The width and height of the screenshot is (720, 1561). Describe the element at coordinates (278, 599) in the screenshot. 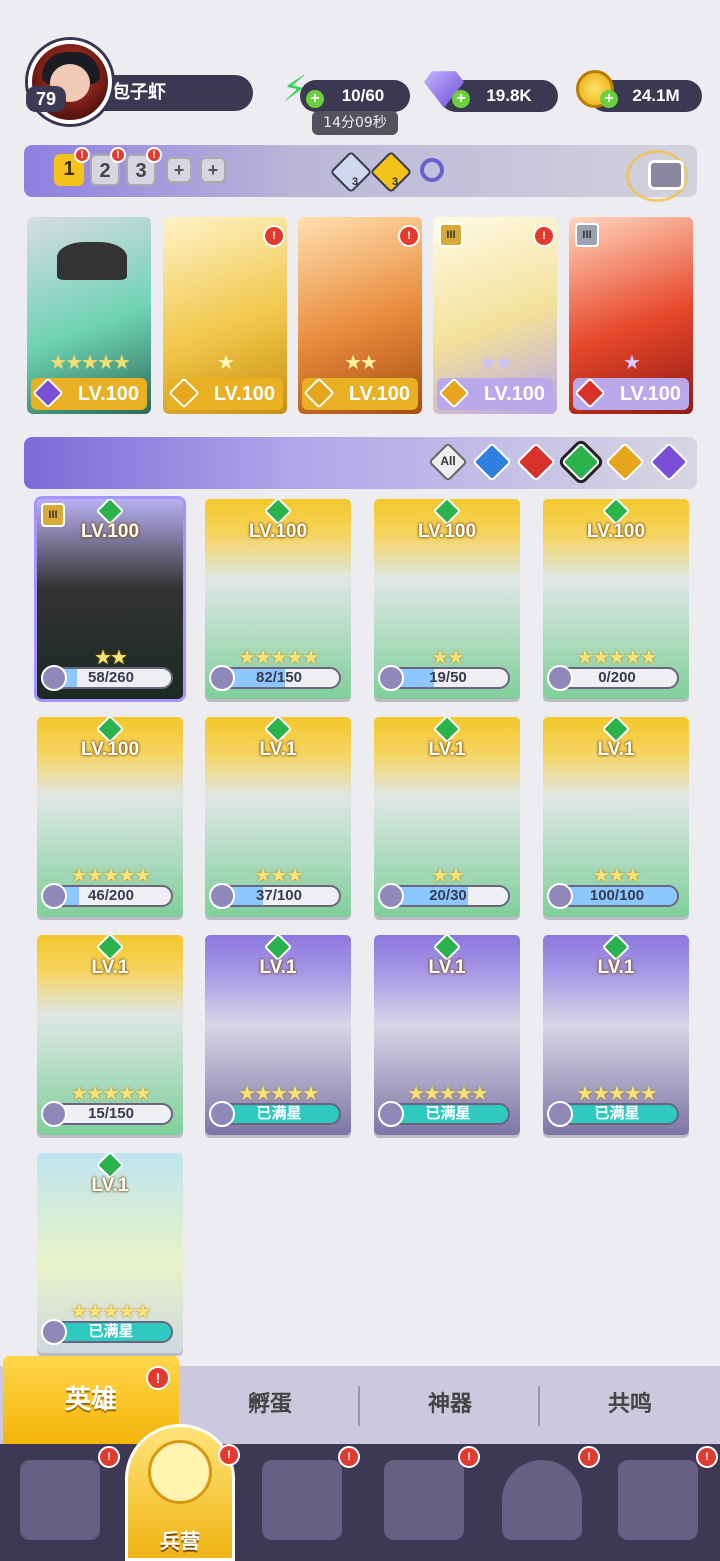

I see `hero-card: LV.100 ★★★★★ 82/150` at that location.